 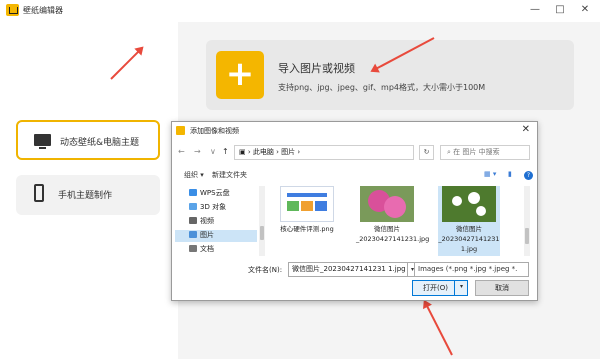 I want to click on dialog-title: 添加图像和视频, so click(x=214, y=131).